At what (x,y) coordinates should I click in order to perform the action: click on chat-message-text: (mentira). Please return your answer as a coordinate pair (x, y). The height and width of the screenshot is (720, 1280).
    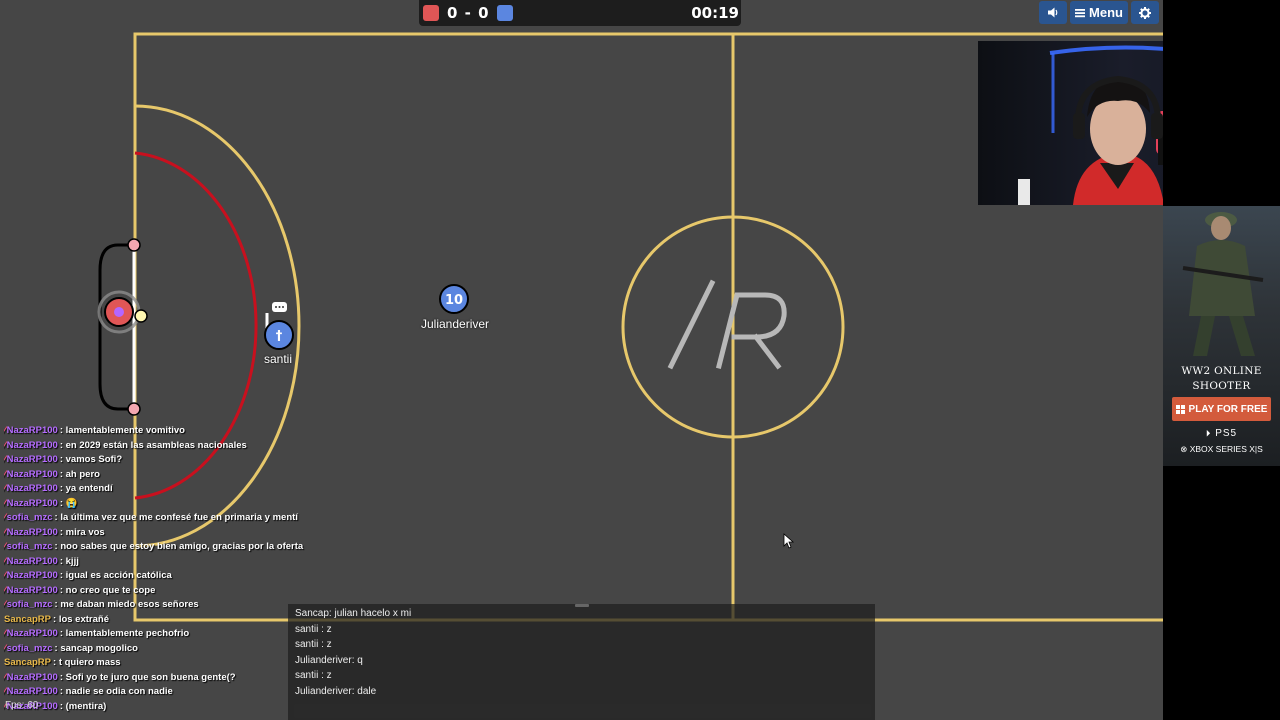
    Looking at the image, I should click on (86, 706).